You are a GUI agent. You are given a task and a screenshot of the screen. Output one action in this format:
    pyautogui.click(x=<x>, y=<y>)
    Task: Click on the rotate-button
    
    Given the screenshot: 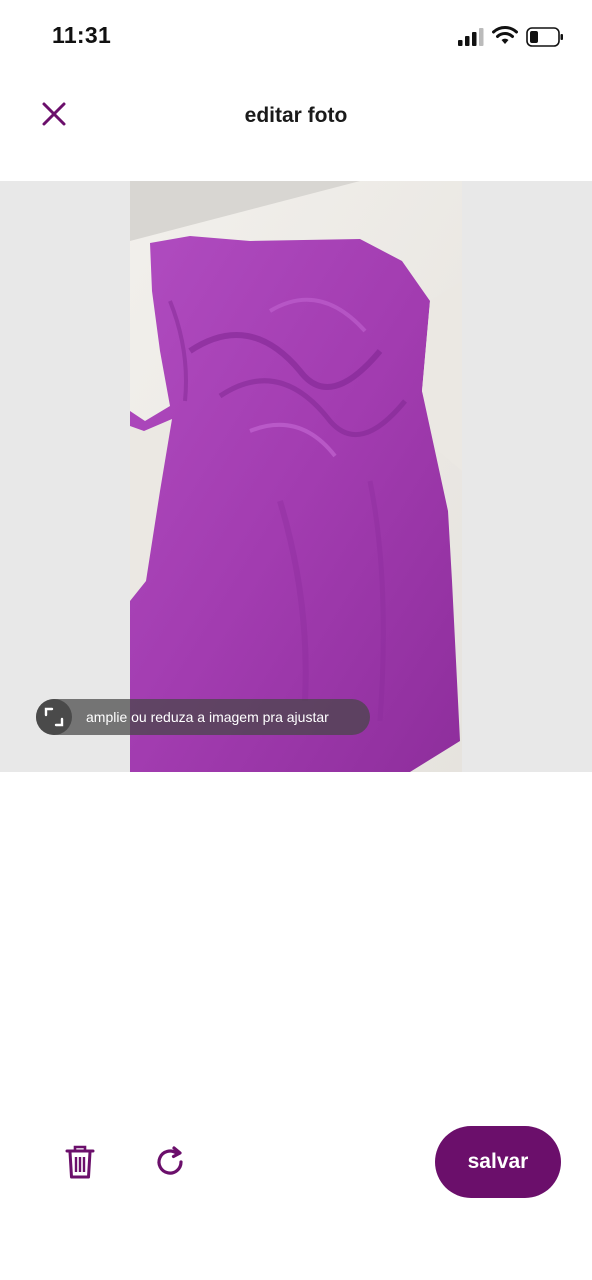 What is the action you would take?
    pyautogui.click(x=170, y=1162)
    